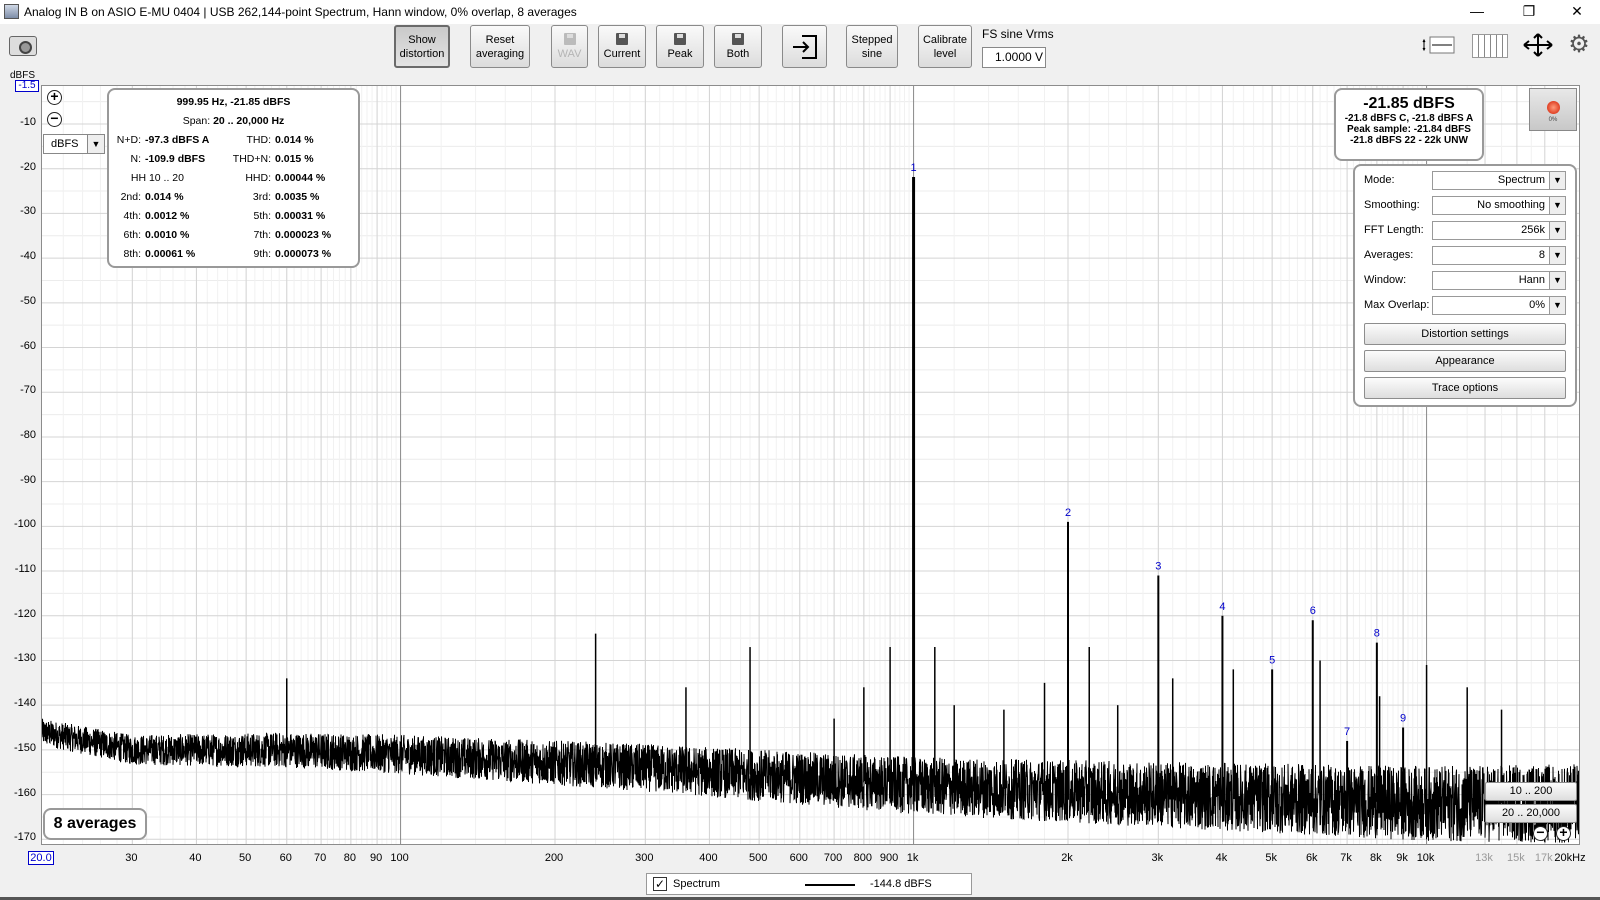  Describe the element at coordinates (1529, 12) in the screenshot. I see `restore-button: ❐` at that location.